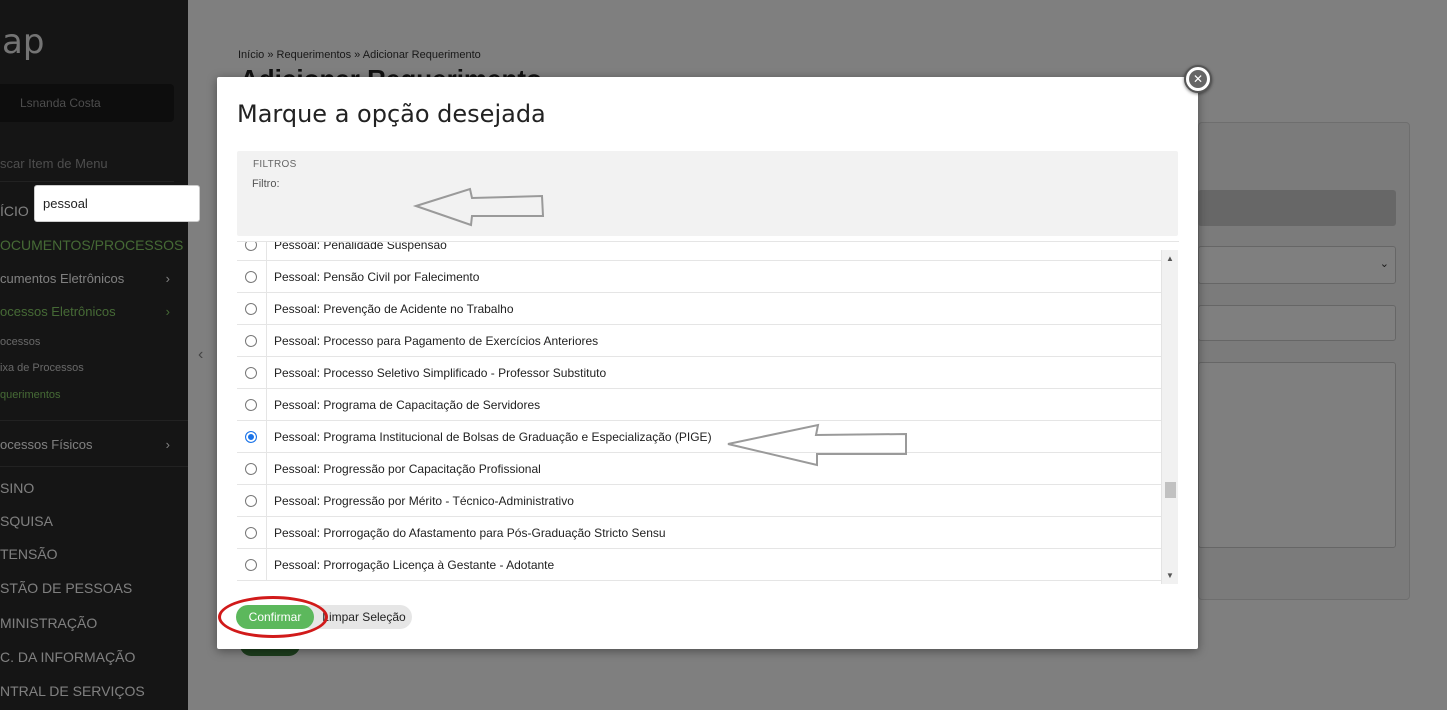  Describe the element at coordinates (1169, 417) in the screenshot. I see `list-scrollbar: ▲ ▼` at that location.